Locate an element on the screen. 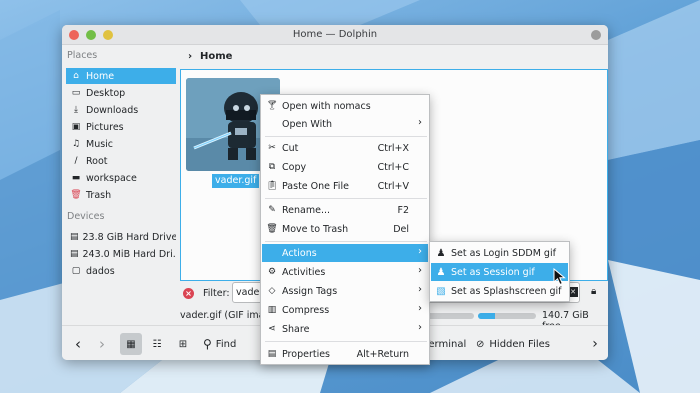 The width and height of the screenshot is (700, 393). menu-item-label: Copy is located at coordinates (294, 167).